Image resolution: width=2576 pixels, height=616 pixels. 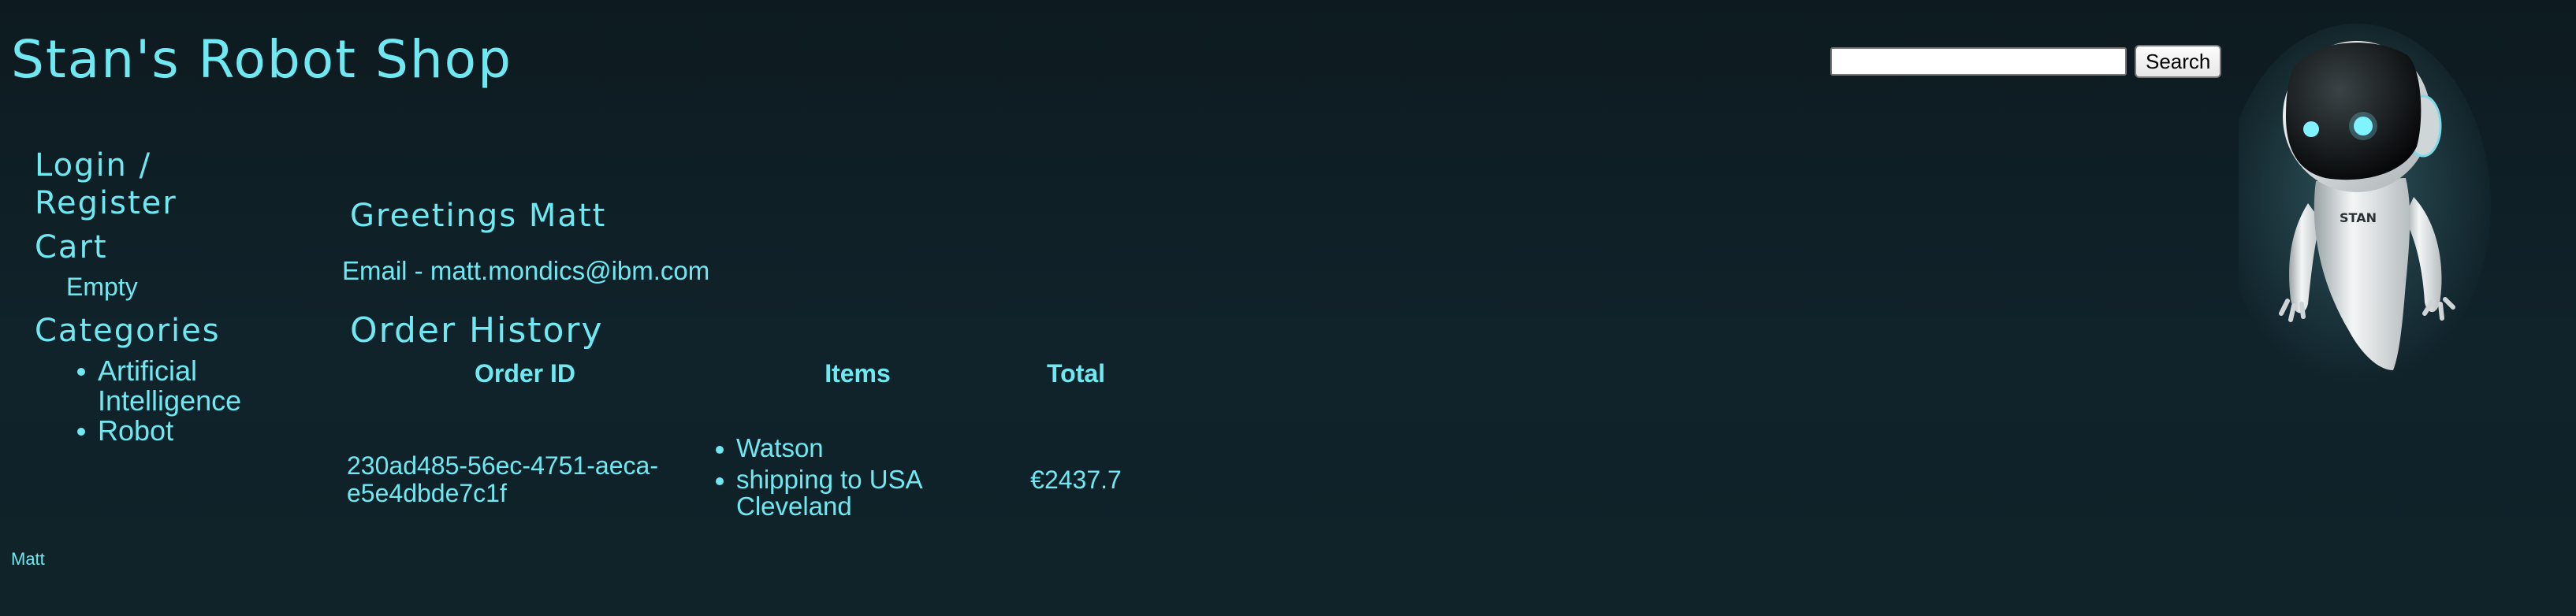 I want to click on greeting-heading: Greetings Matt, so click(x=478, y=216).